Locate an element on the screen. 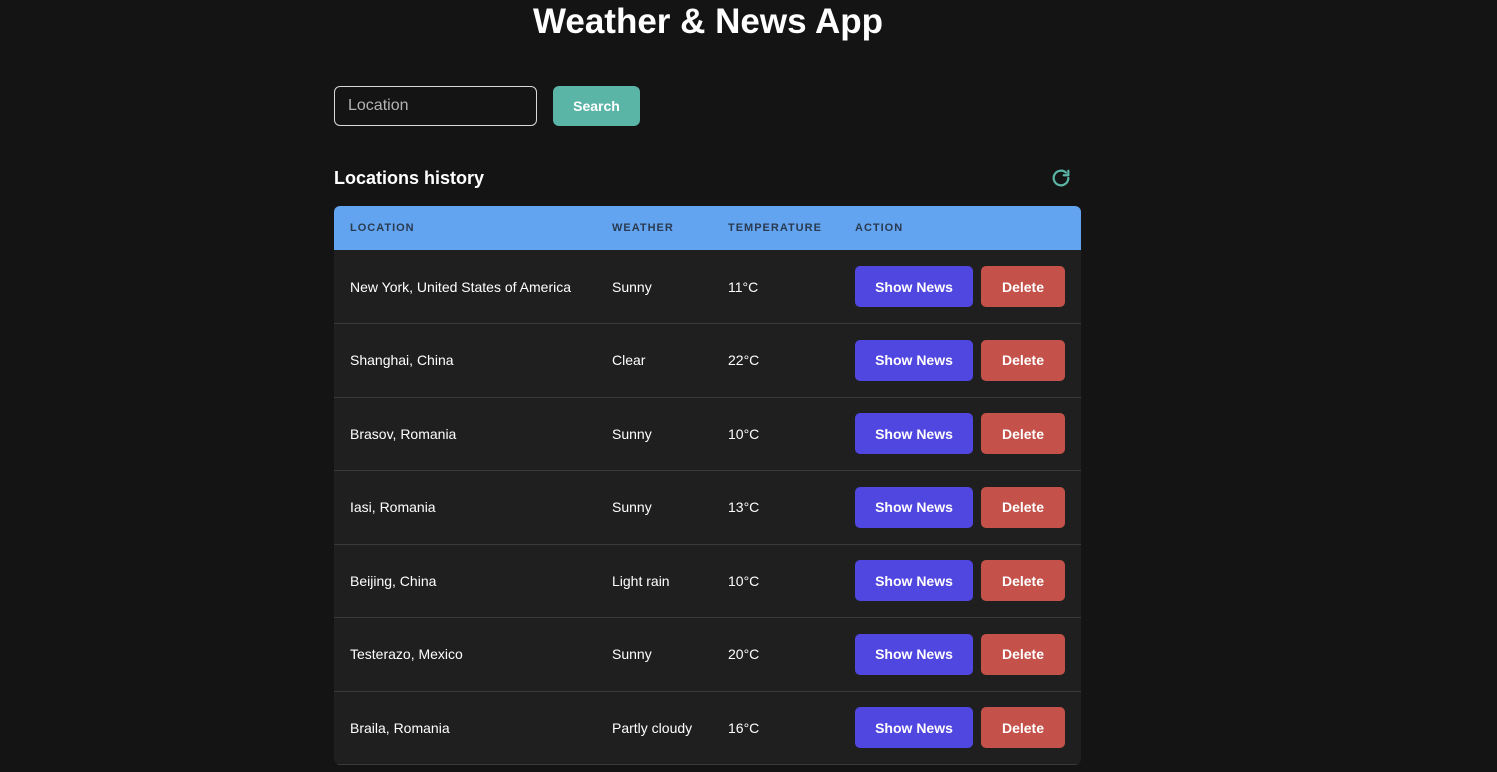 The width and height of the screenshot is (1497, 772). temperature-cell: 22°C is located at coordinates (744, 360).